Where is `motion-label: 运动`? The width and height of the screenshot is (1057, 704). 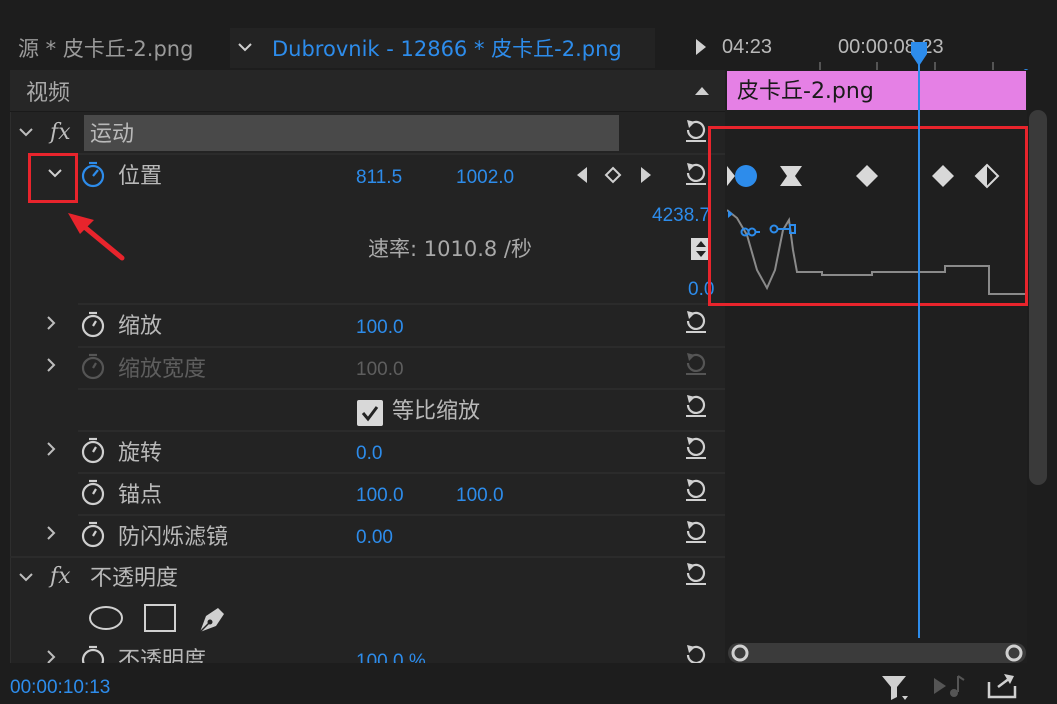 motion-label: 运动 is located at coordinates (112, 134).